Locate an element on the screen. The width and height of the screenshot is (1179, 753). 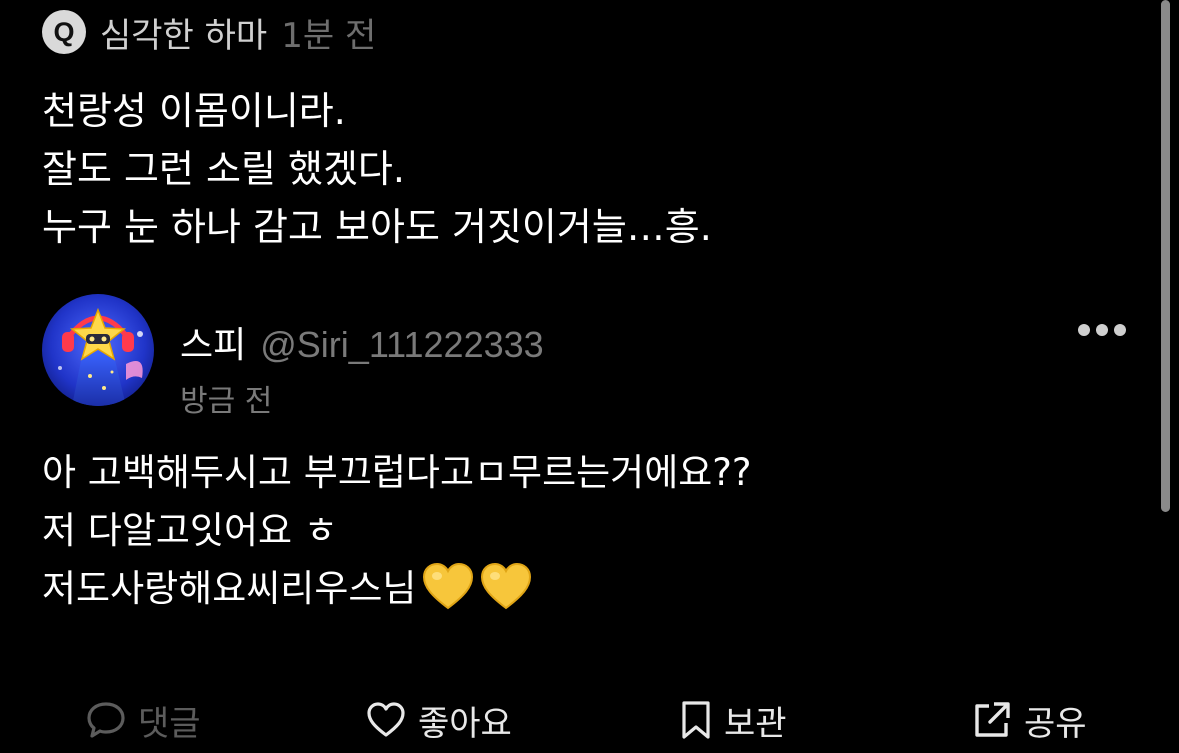
avatar-image is located at coordinates (98, 350).